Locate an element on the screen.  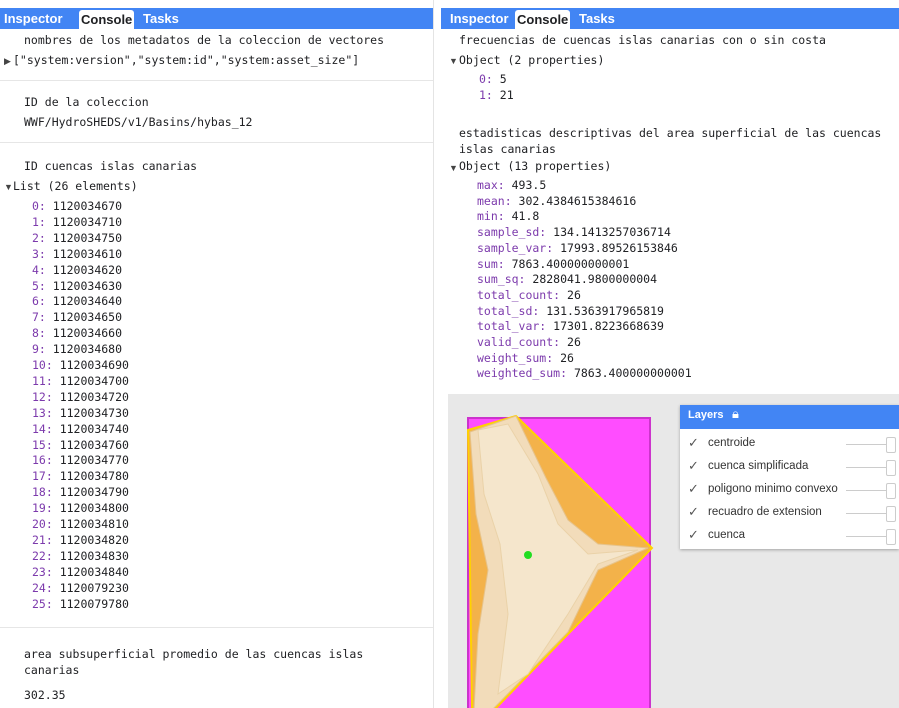
list-item-value: 1120034830 is located at coordinates (90, 555).